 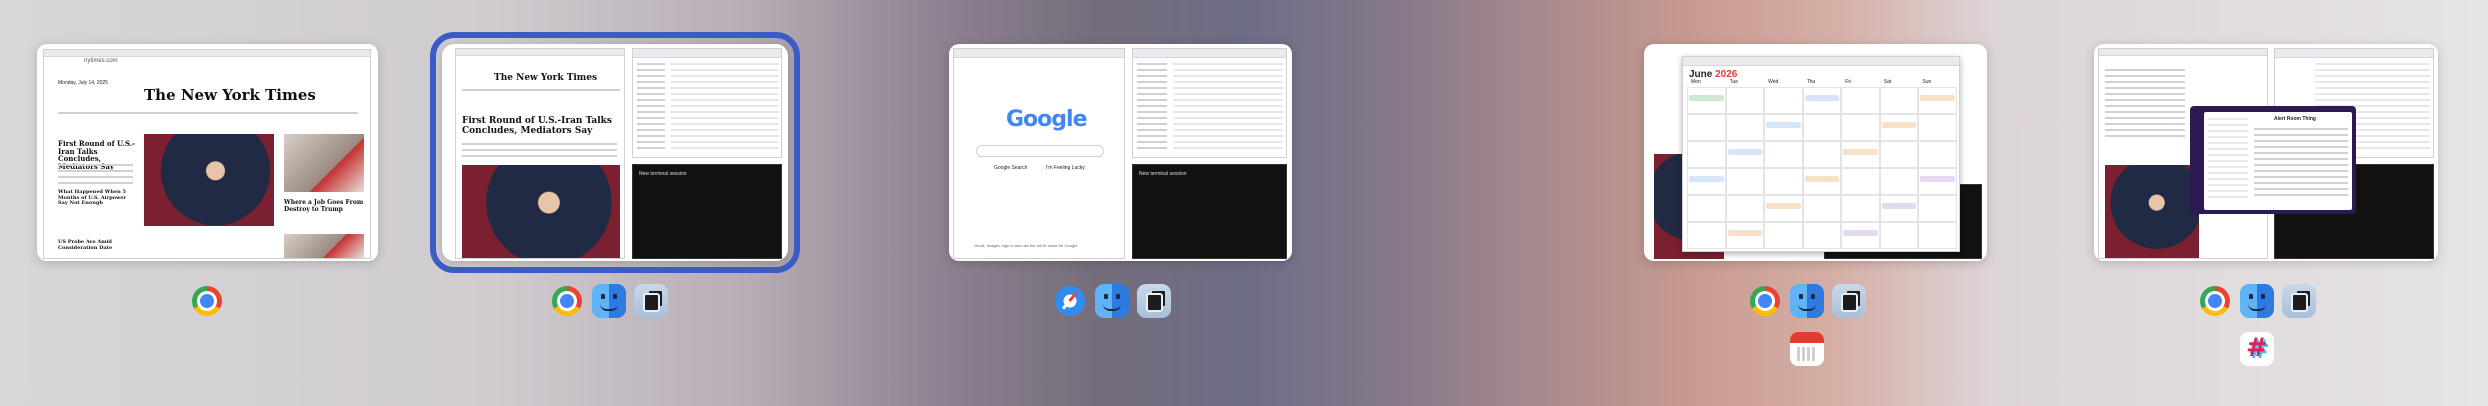 I want to click on space-thumbnail: June 2026 Mon Tue Wed Thu Fri Sat Sun, so click(x=1815, y=152).